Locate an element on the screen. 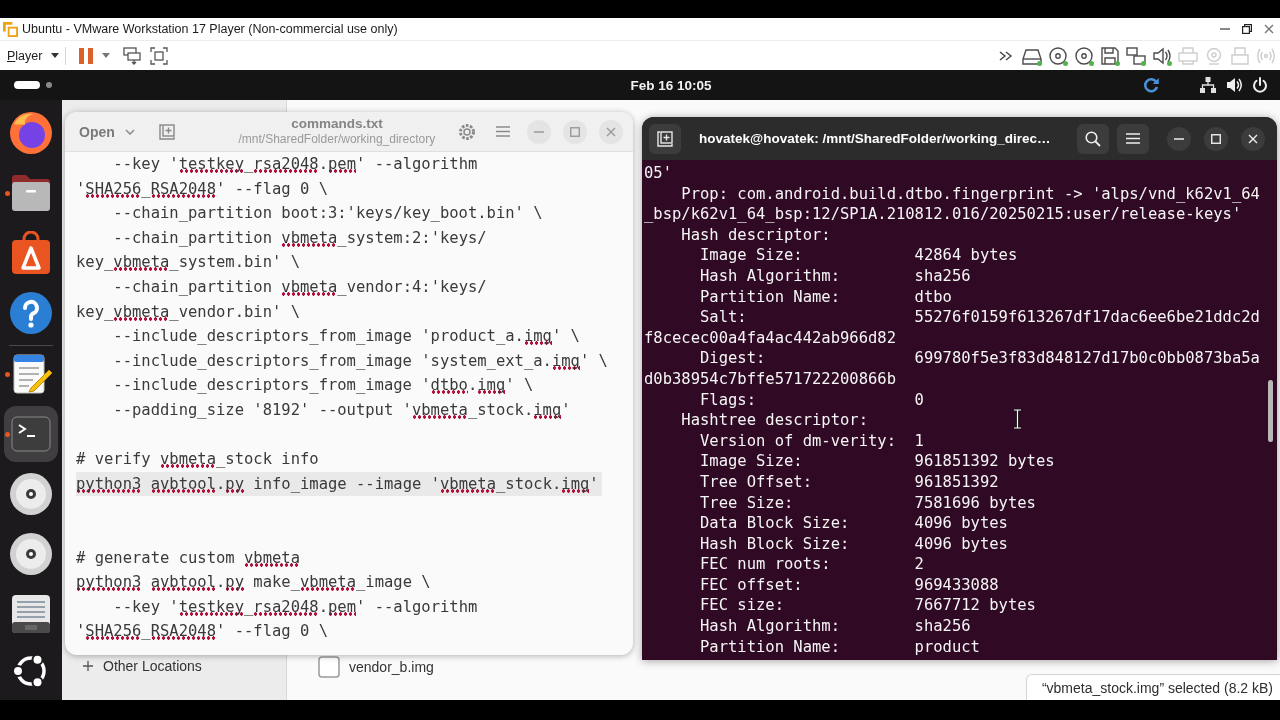 This screenshot has height=720, width=1280. restore-icon is located at coordinates (1247, 29).